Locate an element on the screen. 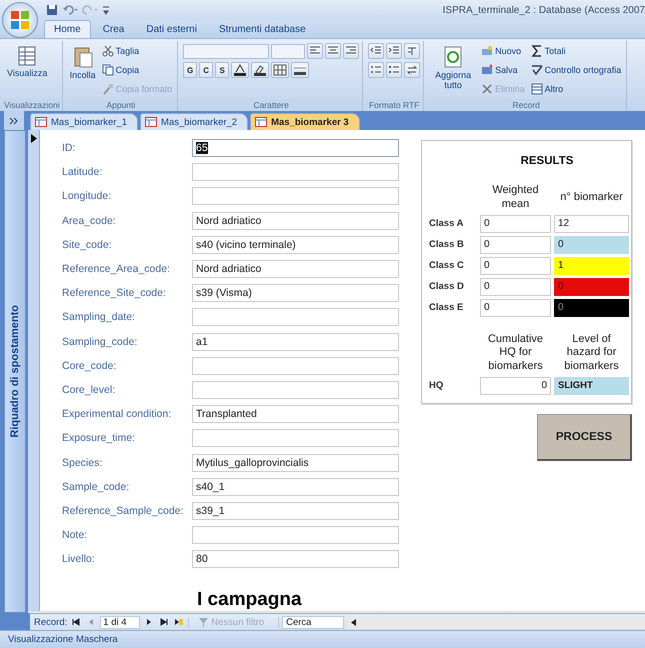  ribbon-button: Controllo ortografia is located at coordinates (576, 70).